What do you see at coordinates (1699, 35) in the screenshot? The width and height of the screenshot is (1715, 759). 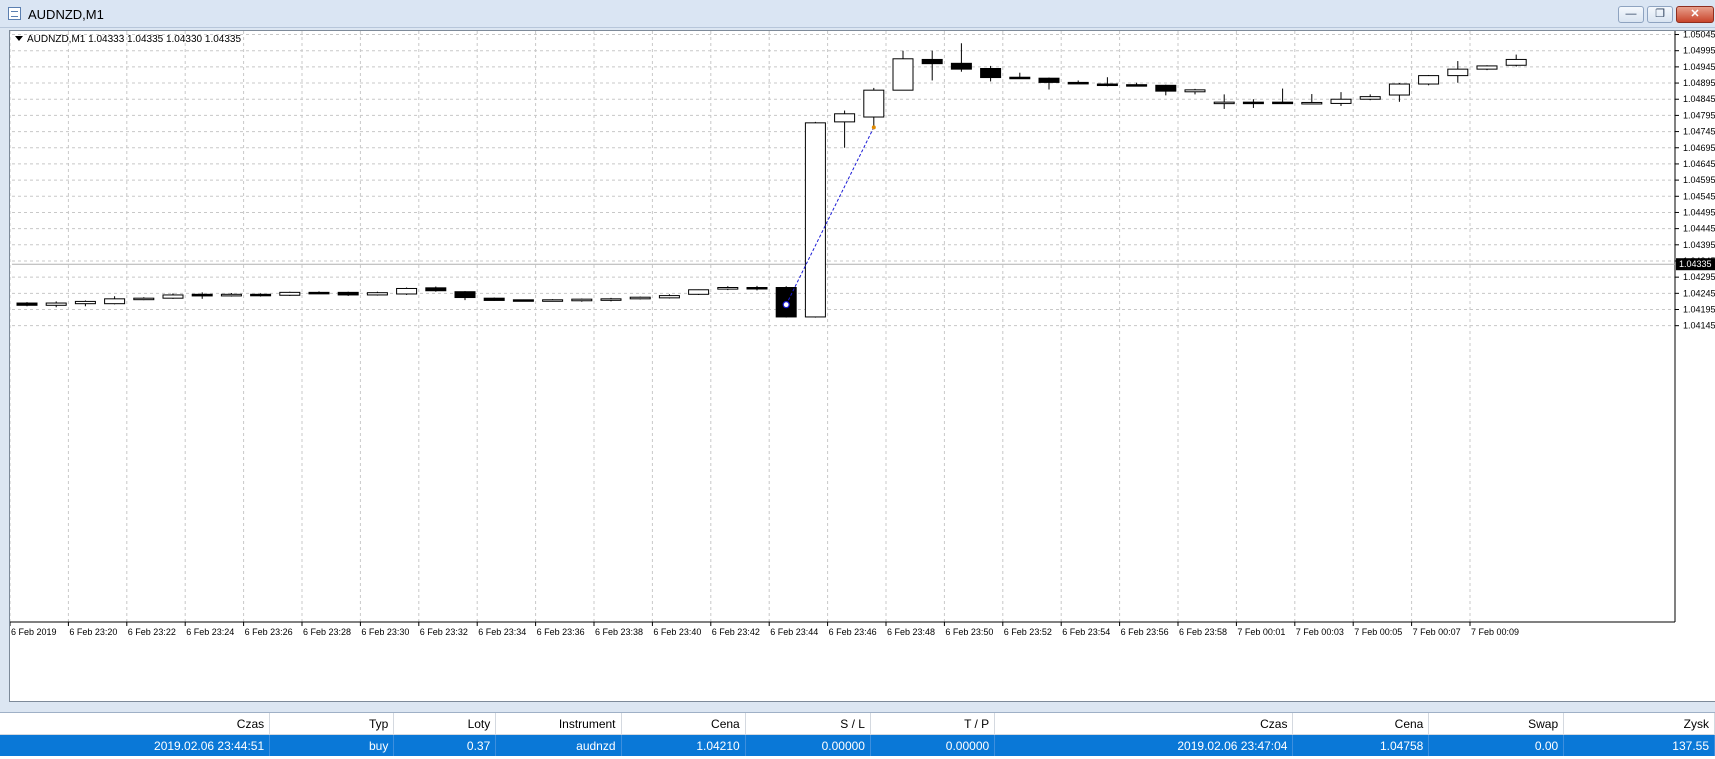 I see `y-tick-label: 1.05045` at bounding box center [1699, 35].